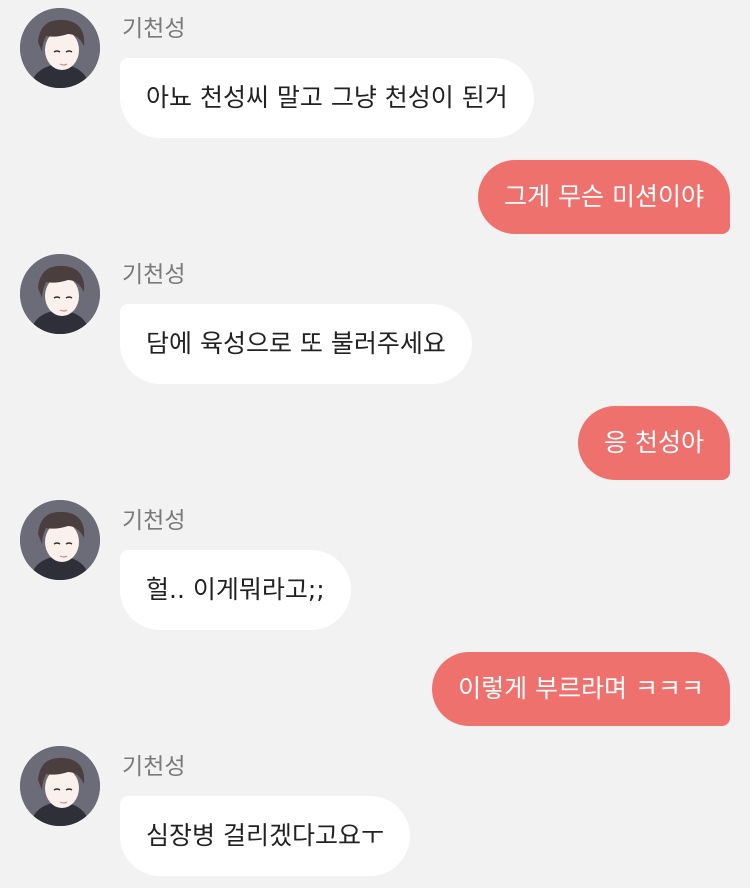 The width and height of the screenshot is (750, 888). Describe the element at coordinates (581, 689) in the screenshot. I see `message-bubble: 이렇게 부르라며 ㅋㅋㅋ` at that location.